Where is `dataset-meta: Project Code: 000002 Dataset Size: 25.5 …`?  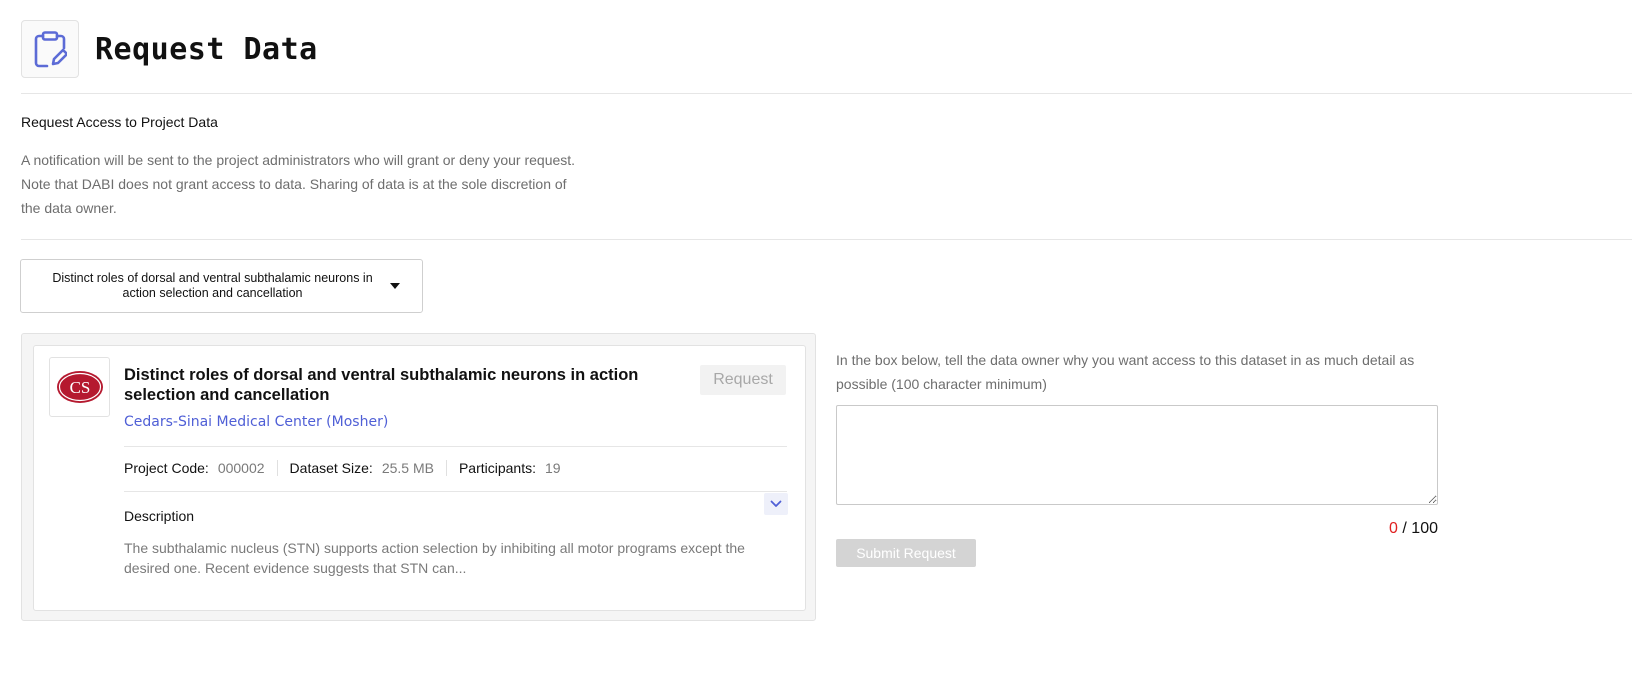 dataset-meta: Project Code: 000002 Dataset Size: 25.5 … is located at coordinates (348, 468).